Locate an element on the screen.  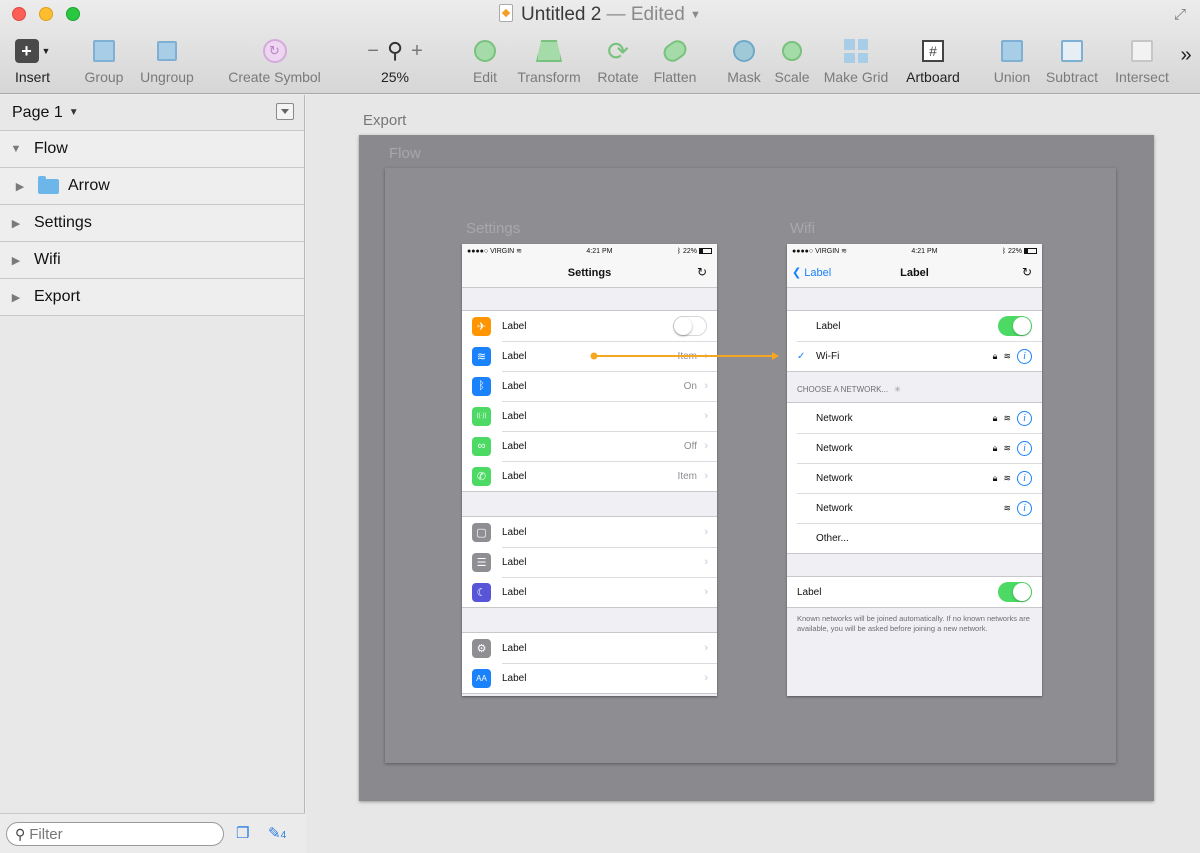
edited-layers-icon: ✎4 is located at coordinates (277, 833).